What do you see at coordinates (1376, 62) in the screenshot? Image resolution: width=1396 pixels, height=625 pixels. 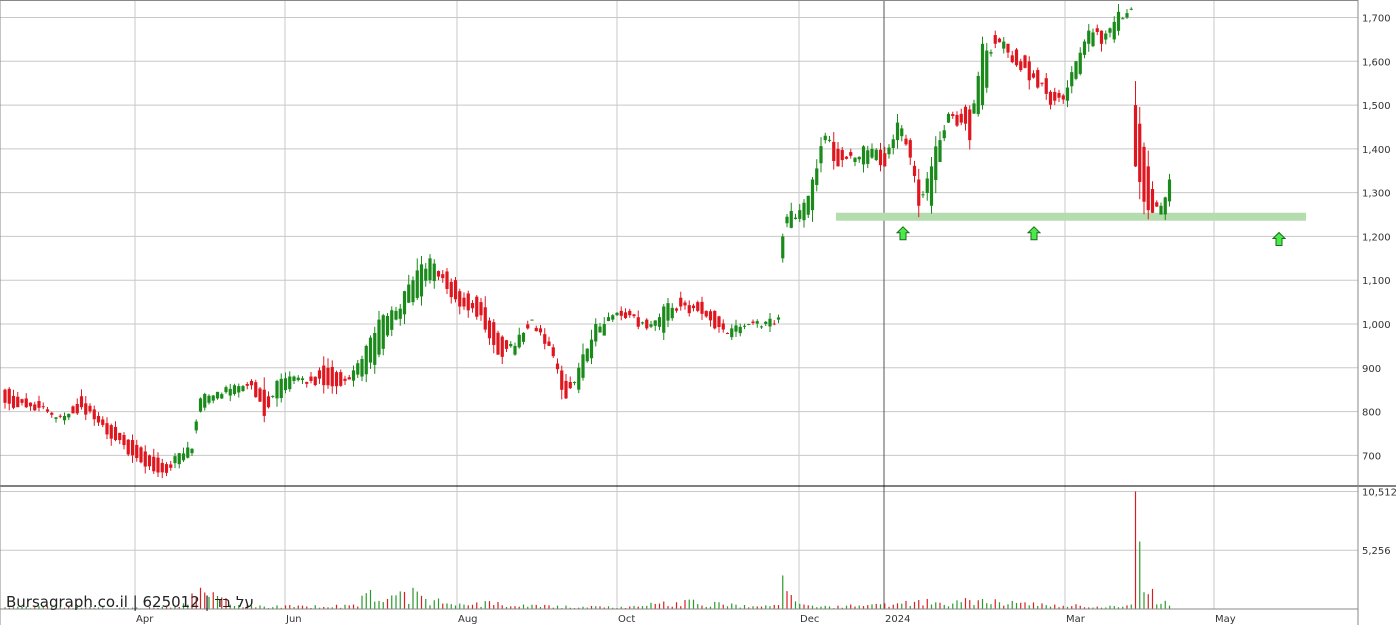 I see `price-tick-label: 1,600` at bounding box center [1376, 62].